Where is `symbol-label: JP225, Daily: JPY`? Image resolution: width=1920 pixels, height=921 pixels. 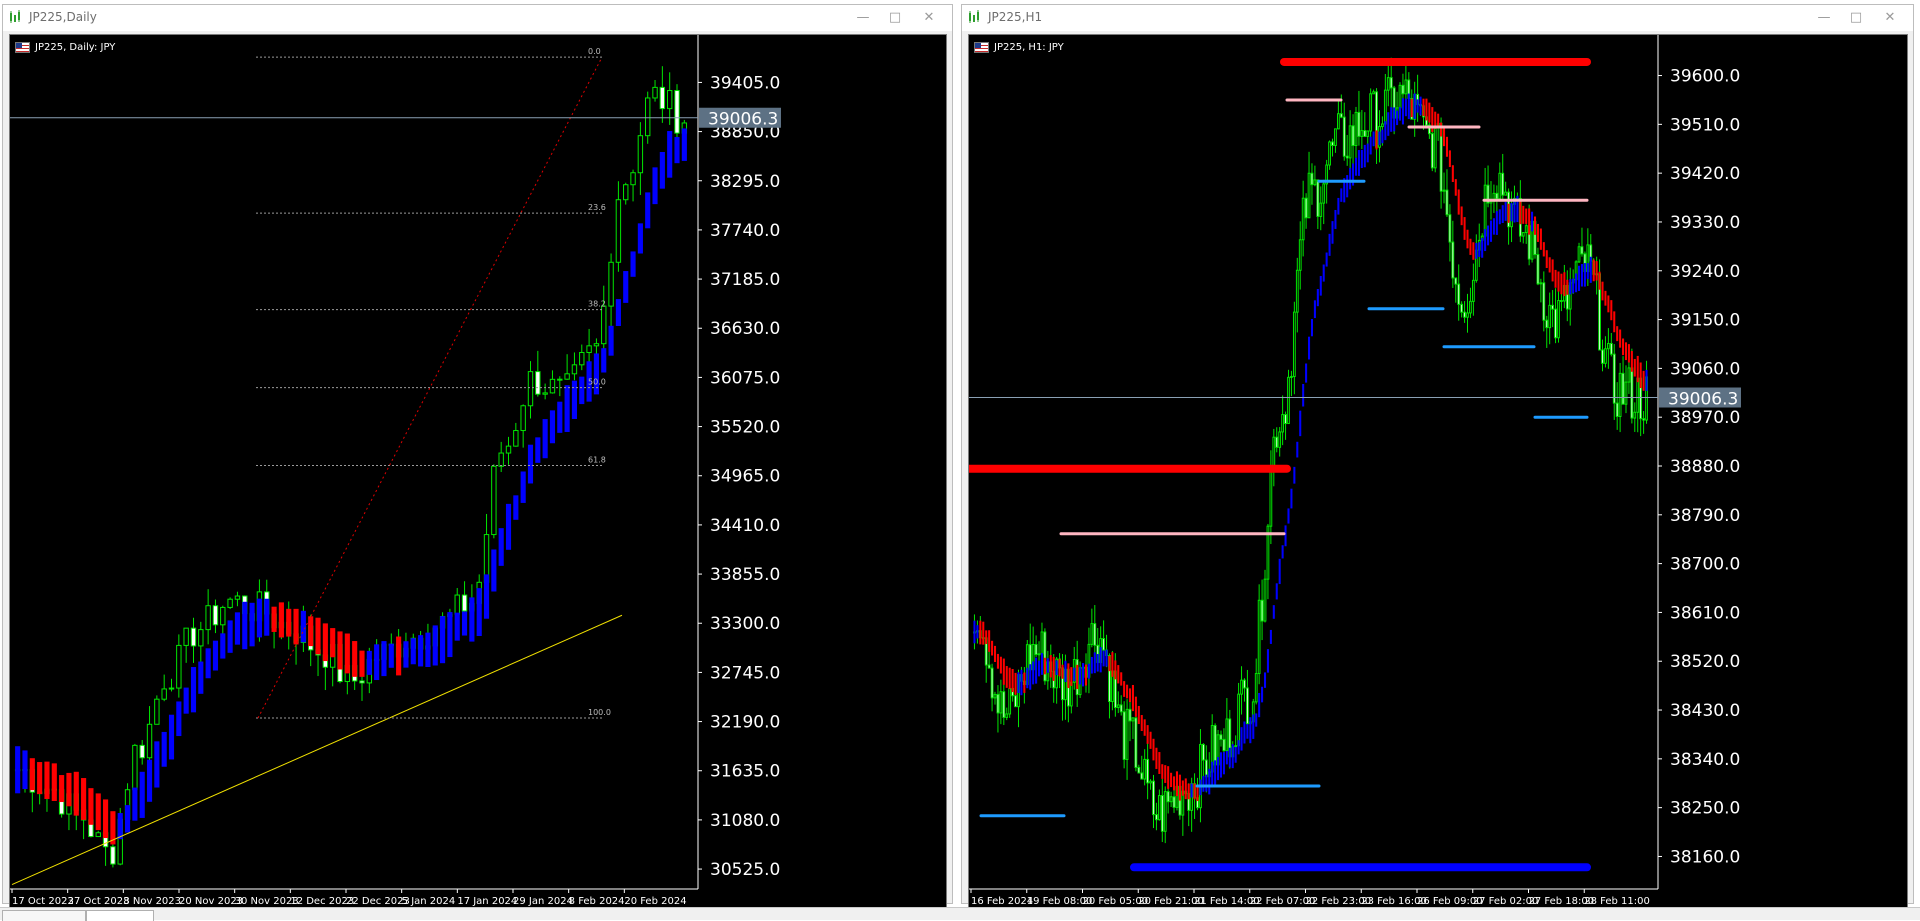
symbol-label: JP225, Daily: JPY is located at coordinates (75, 47).